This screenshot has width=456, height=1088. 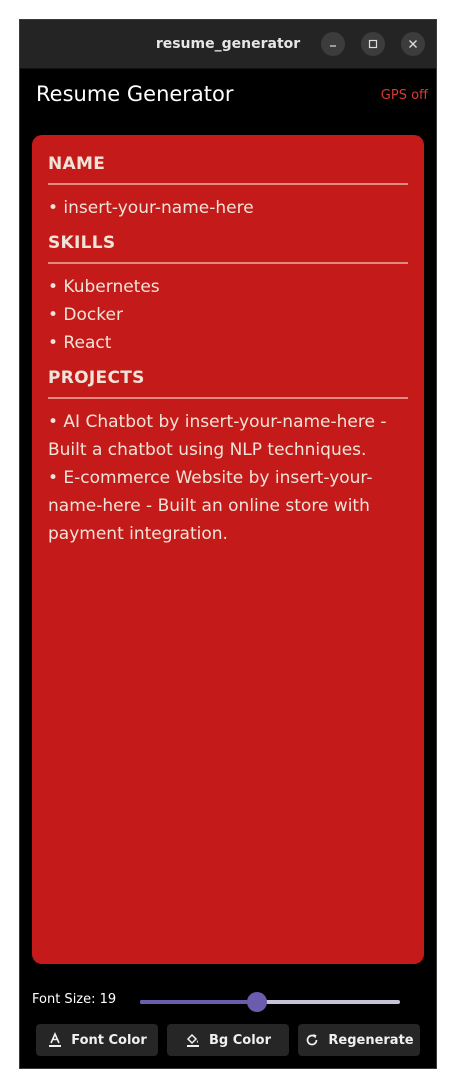 I want to click on section-line: • React, so click(x=80, y=343).